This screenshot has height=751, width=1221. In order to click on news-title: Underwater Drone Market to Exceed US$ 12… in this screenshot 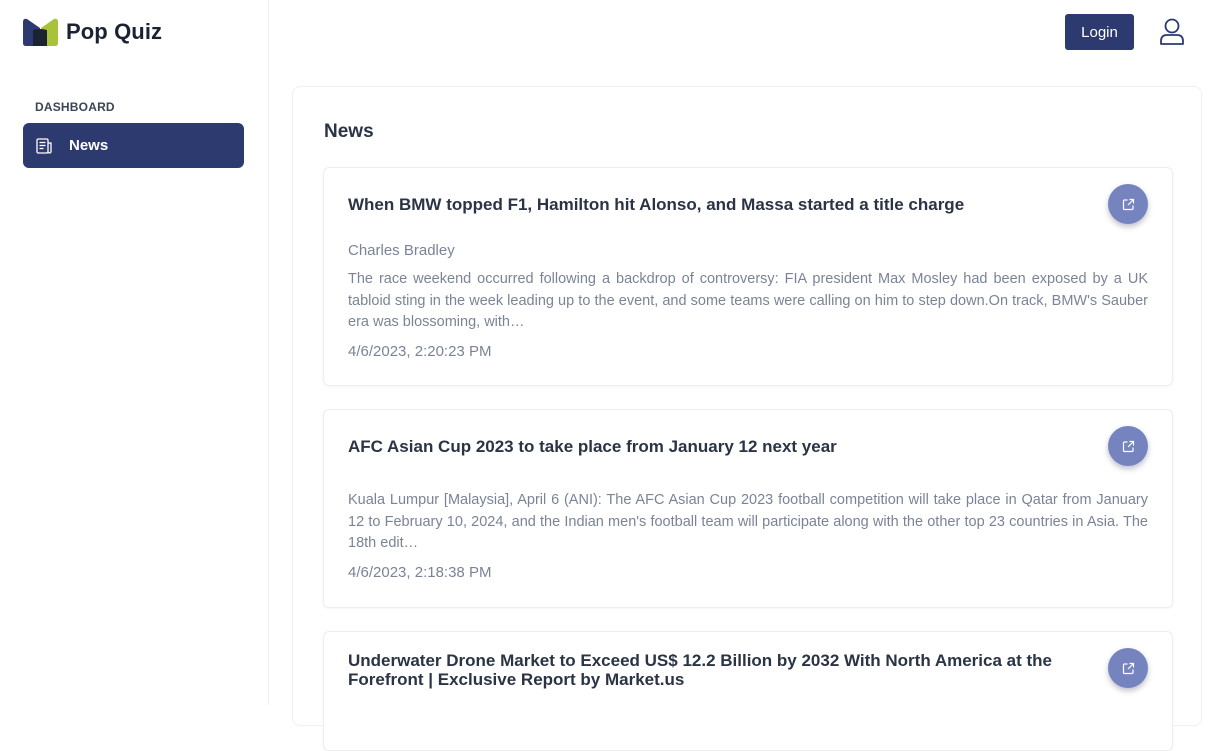, I will do `click(700, 670)`.